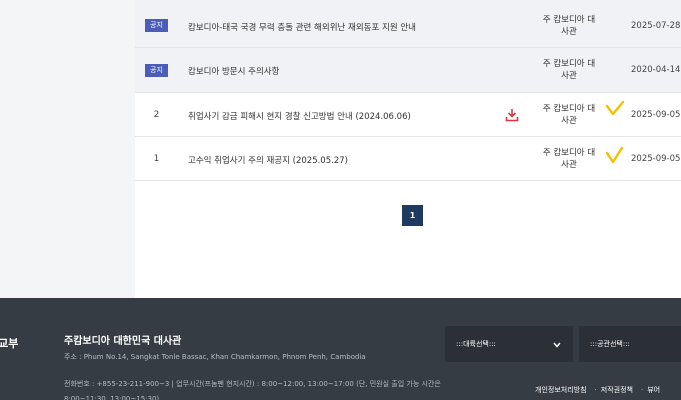 This screenshot has height=400, width=681. Describe the element at coordinates (630, 344) in the screenshot. I see `mission-select: :::공관선택:::` at that location.